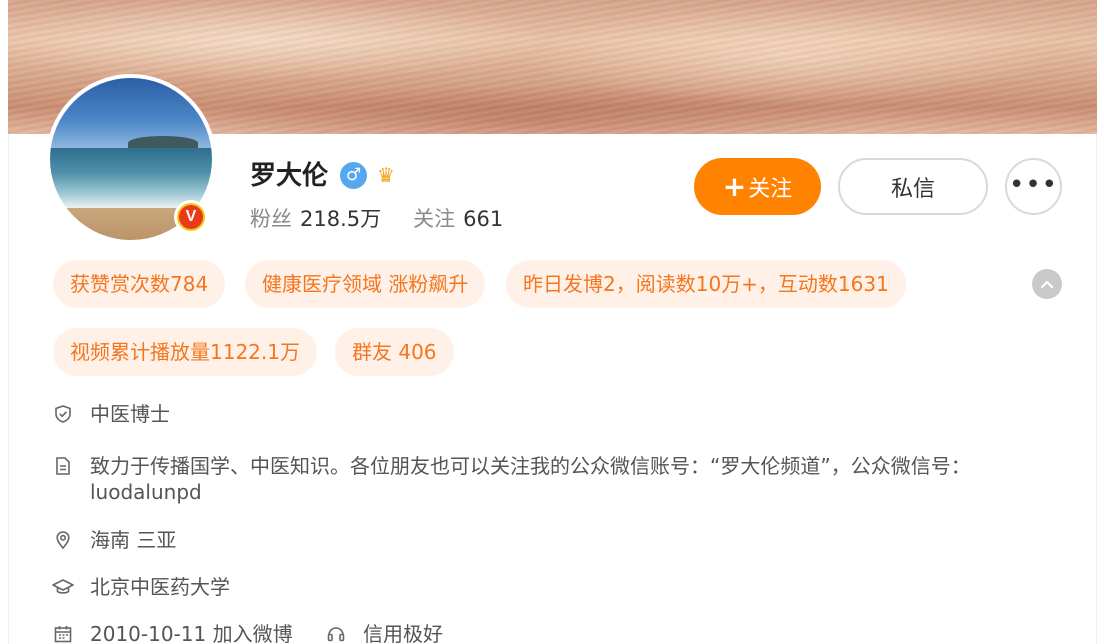 This screenshot has width=1104, height=644. What do you see at coordinates (394, 352) in the screenshot?
I see `tag-group-friends: 群友 406` at bounding box center [394, 352].